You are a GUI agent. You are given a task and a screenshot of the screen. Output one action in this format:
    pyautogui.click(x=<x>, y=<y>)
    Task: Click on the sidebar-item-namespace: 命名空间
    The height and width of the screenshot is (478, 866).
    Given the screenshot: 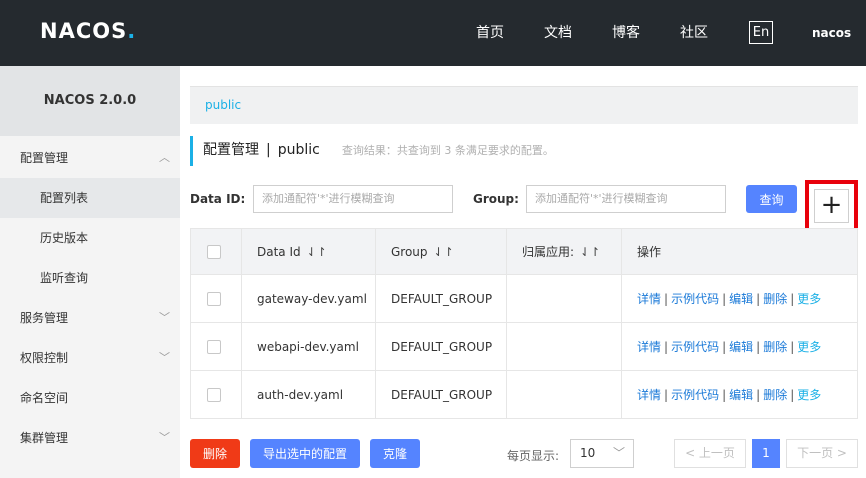 What is the action you would take?
    pyautogui.click(x=90, y=398)
    